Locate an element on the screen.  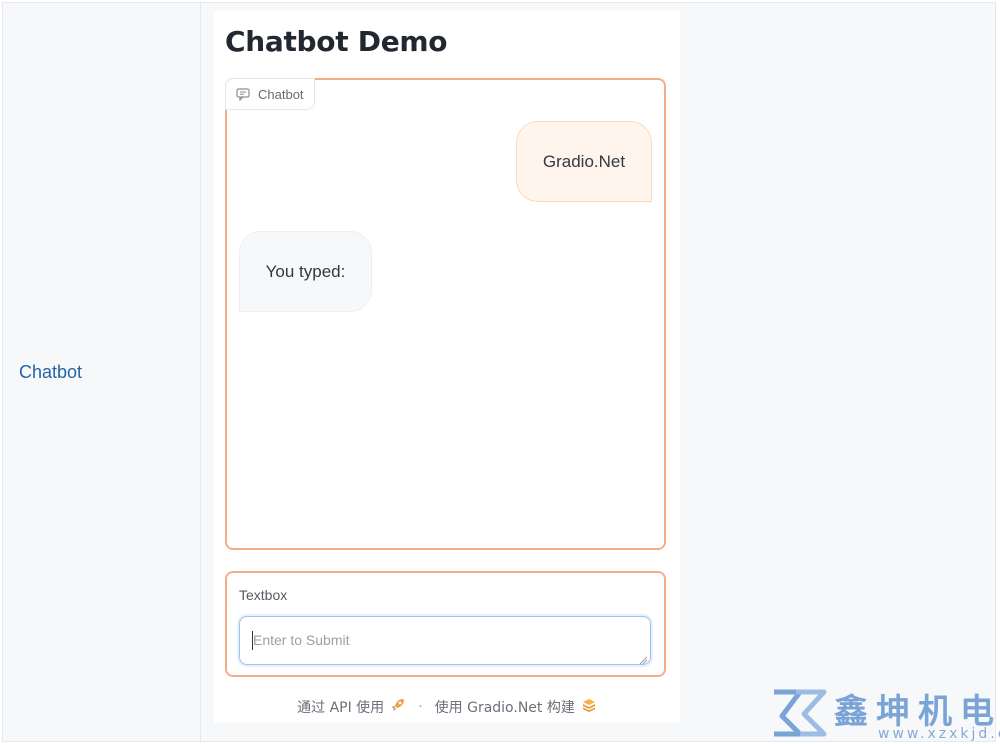
built-with-link: 使用 Gradio.Net 构建 is located at coordinates (505, 707).